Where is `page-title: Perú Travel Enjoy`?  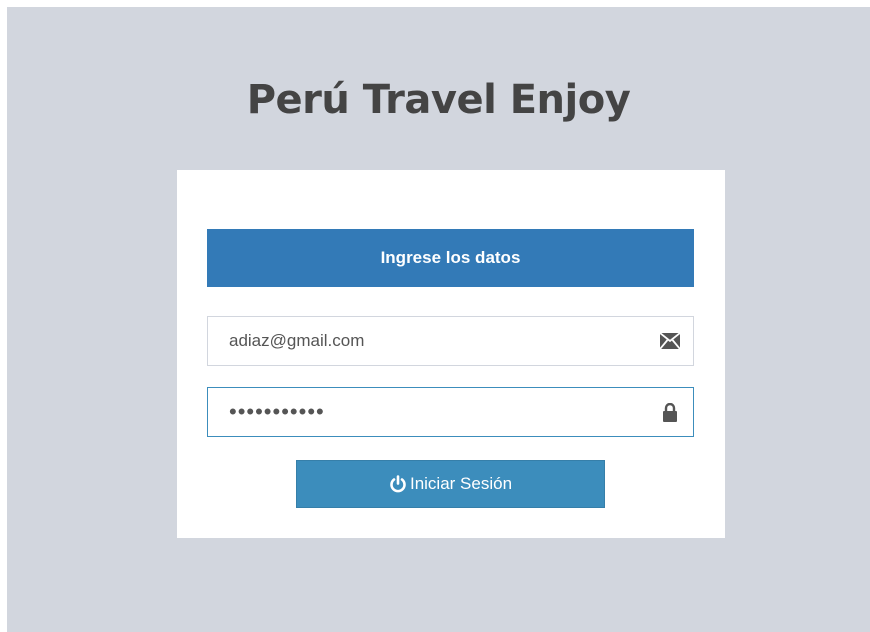 page-title: Perú Travel Enjoy is located at coordinates (438, 100).